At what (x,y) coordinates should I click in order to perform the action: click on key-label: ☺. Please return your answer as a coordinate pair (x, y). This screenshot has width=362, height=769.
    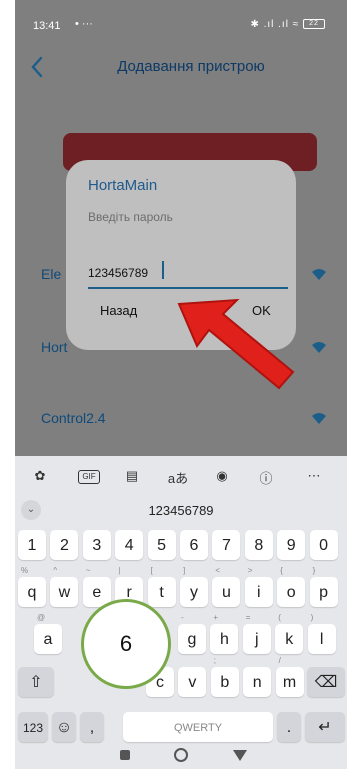
    Looking at the image, I should click on (64, 727).